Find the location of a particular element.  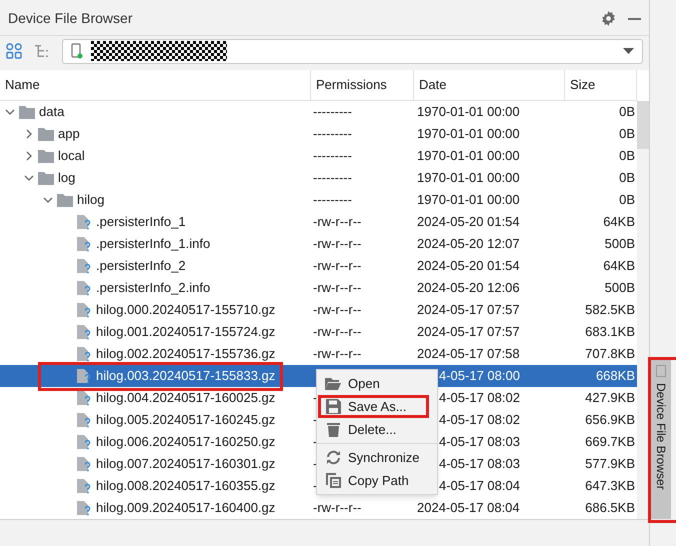

file-name: local is located at coordinates (71, 156).